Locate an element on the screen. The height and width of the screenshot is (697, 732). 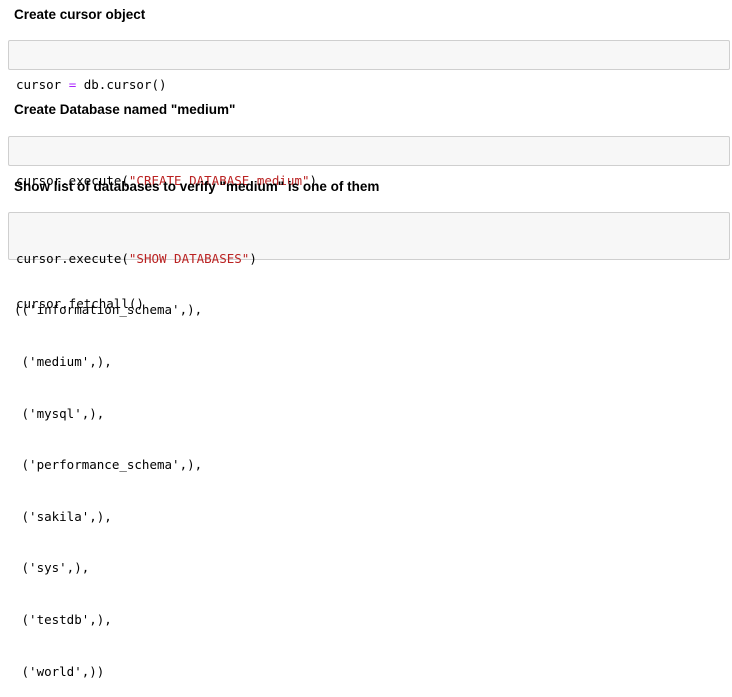
code-token: cursor.execute( is located at coordinates (72, 258).